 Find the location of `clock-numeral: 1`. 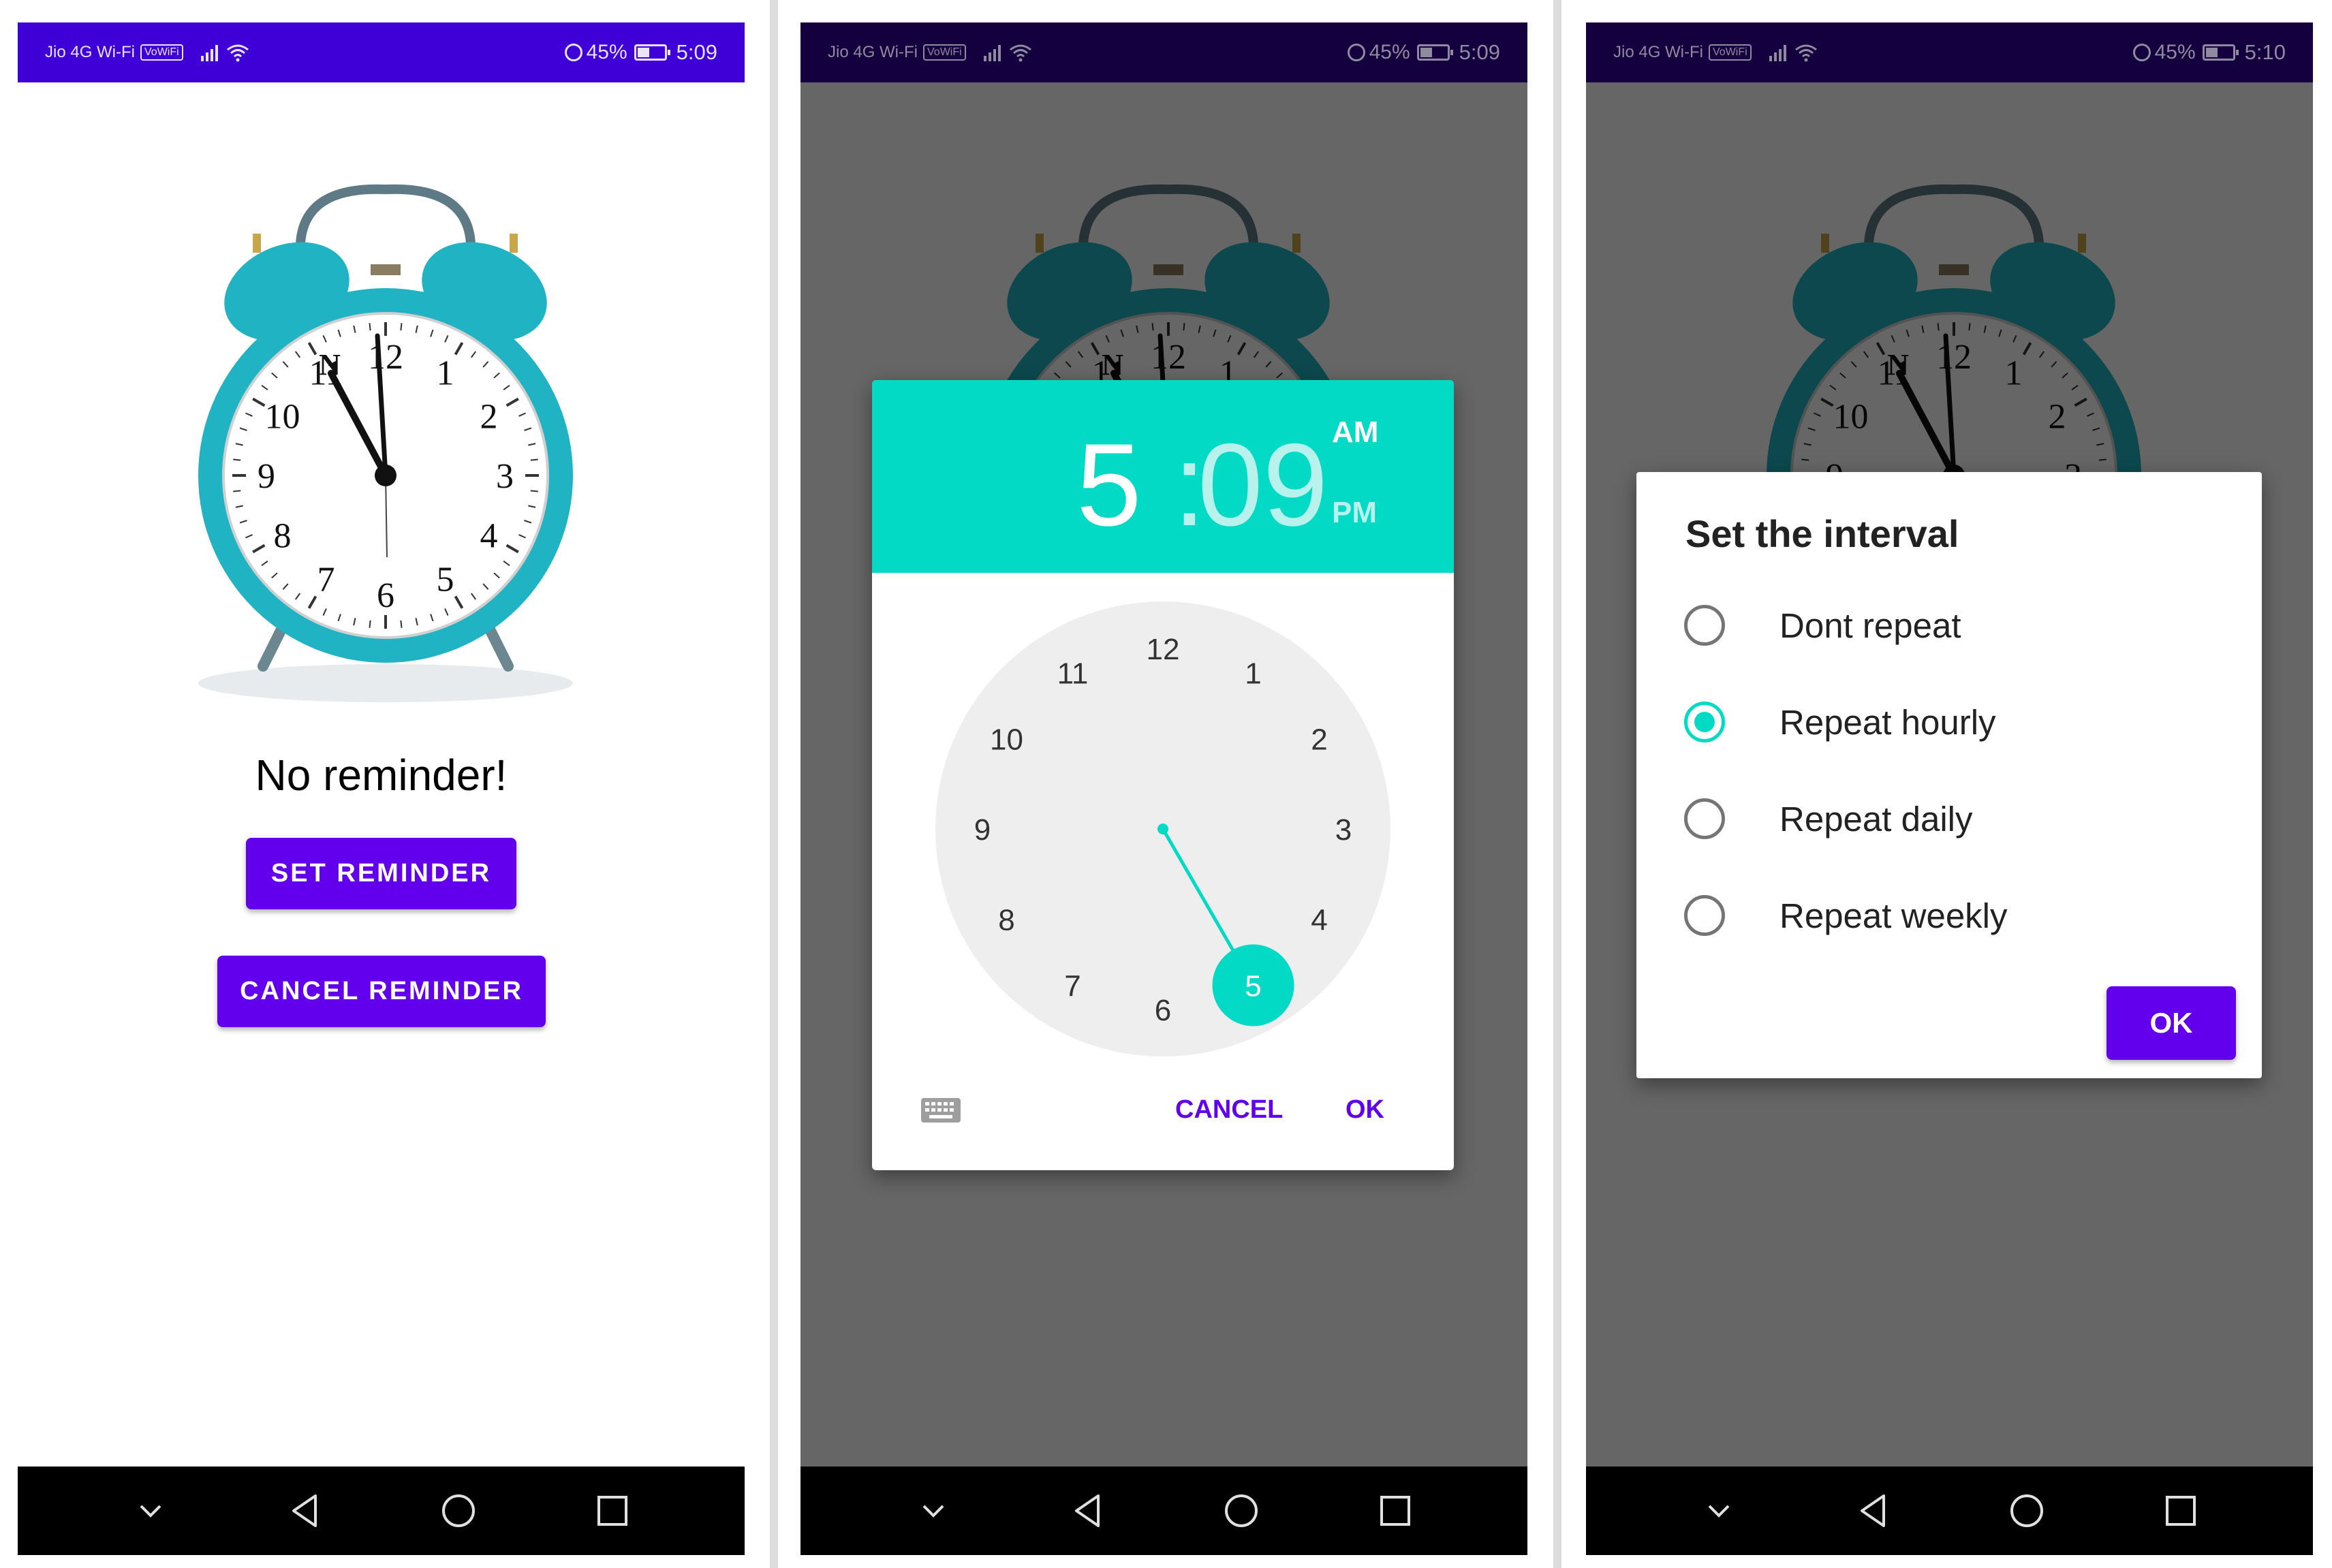

clock-numeral: 1 is located at coordinates (445, 373).